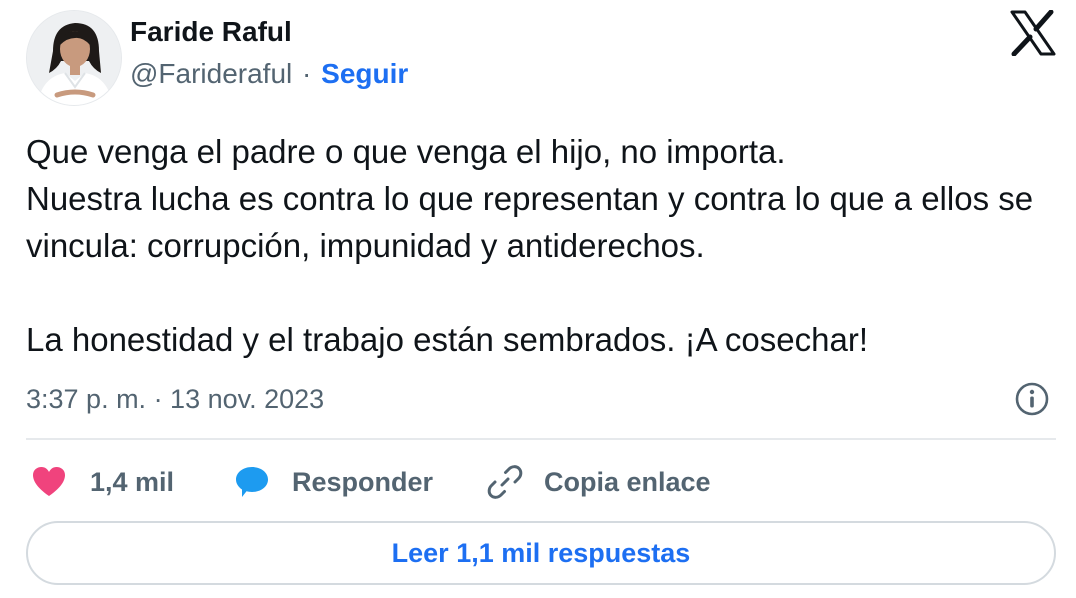  Describe the element at coordinates (541, 439) in the screenshot. I see `divider` at that location.